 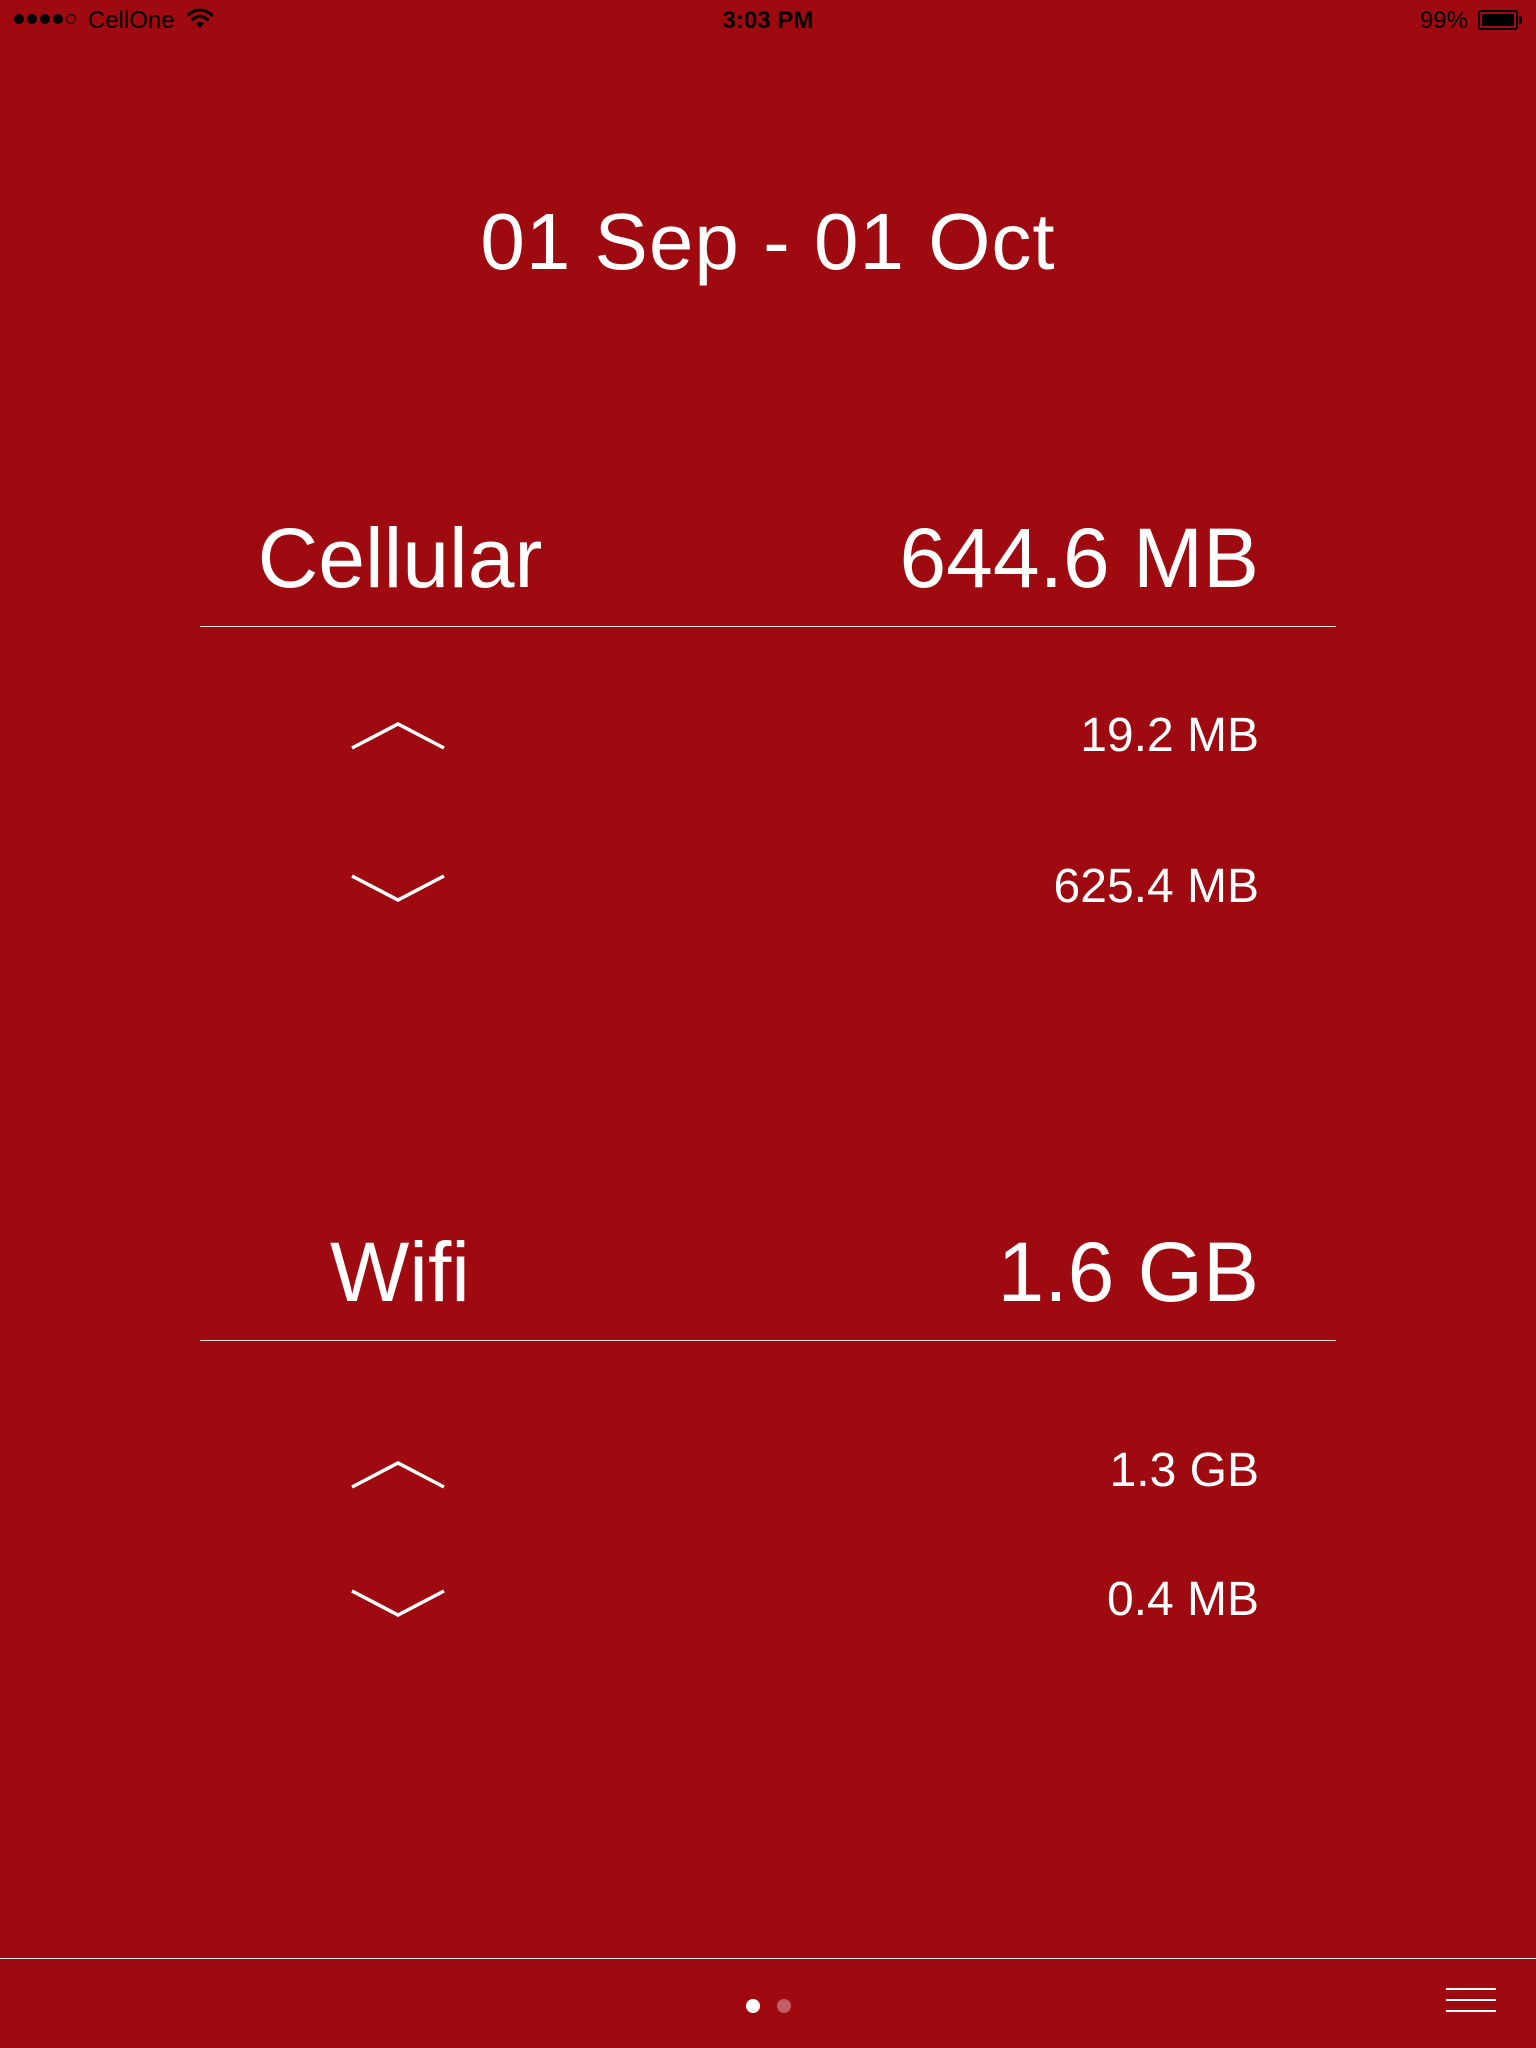 What do you see at coordinates (1128, 1272) in the screenshot?
I see `wifi-total: 1.6 GB` at bounding box center [1128, 1272].